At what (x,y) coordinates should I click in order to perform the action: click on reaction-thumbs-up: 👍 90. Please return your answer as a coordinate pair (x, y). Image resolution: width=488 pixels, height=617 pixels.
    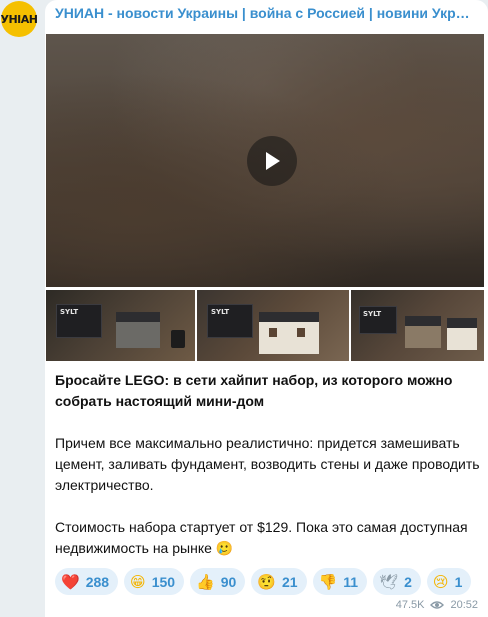
    Looking at the image, I should click on (218, 581).